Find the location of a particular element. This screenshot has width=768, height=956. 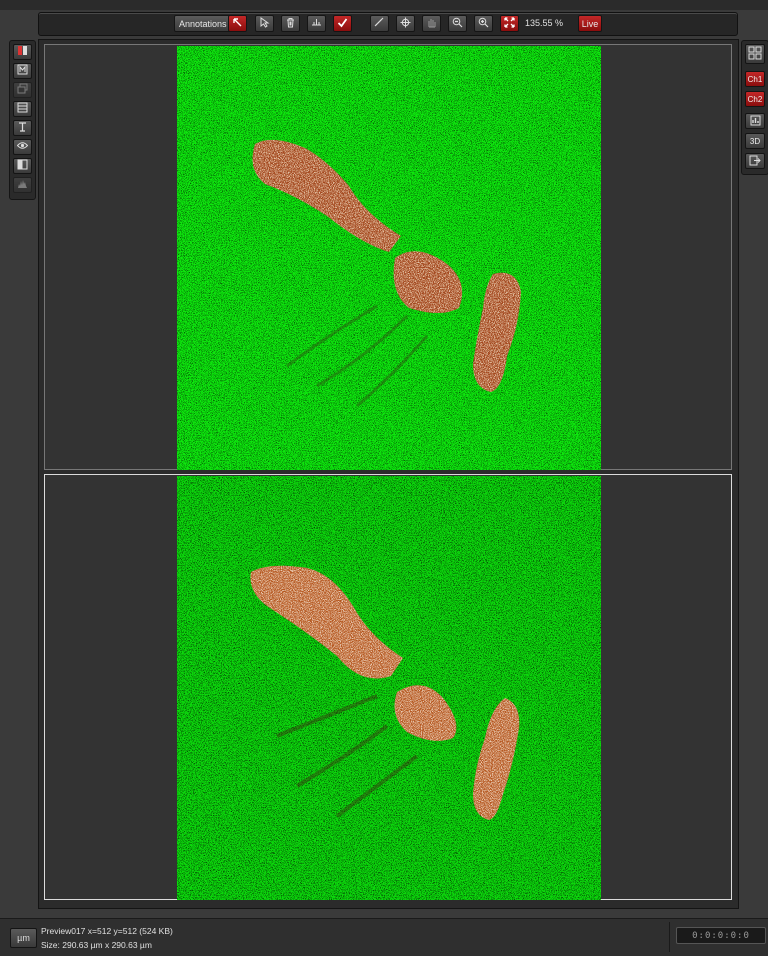

view-3d-button: 3D is located at coordinates (755, 141).